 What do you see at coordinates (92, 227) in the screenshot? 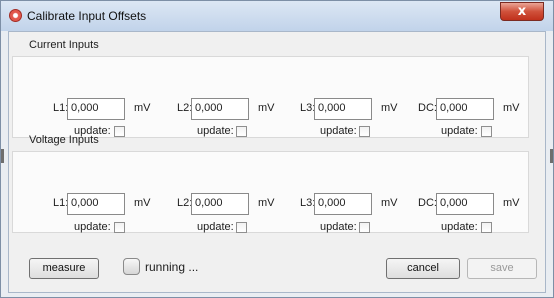
I see `voltage-l1-update-label: update:` at bounding box center [92, 227].